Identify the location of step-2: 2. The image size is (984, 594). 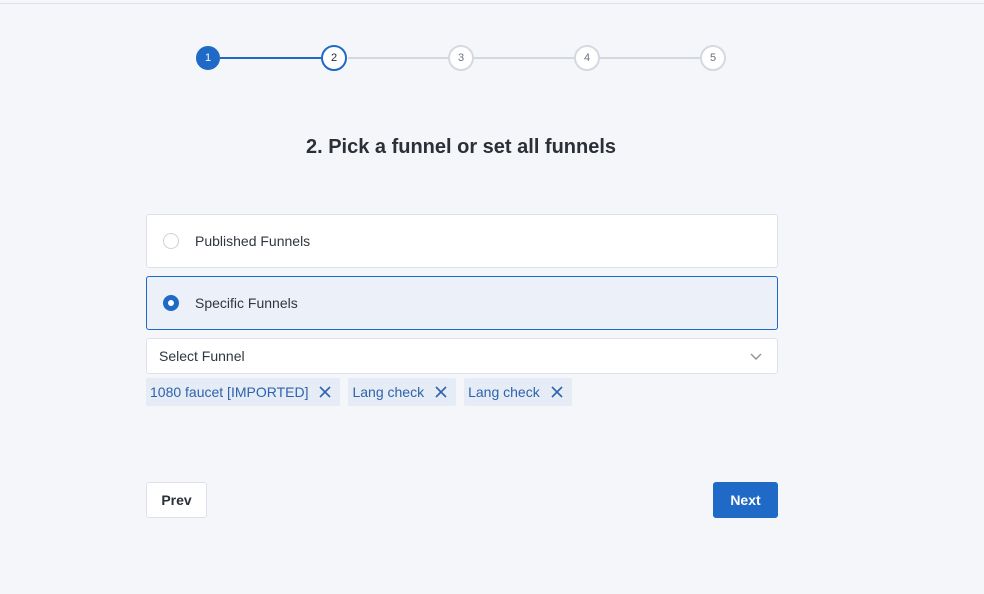
(334, 58).